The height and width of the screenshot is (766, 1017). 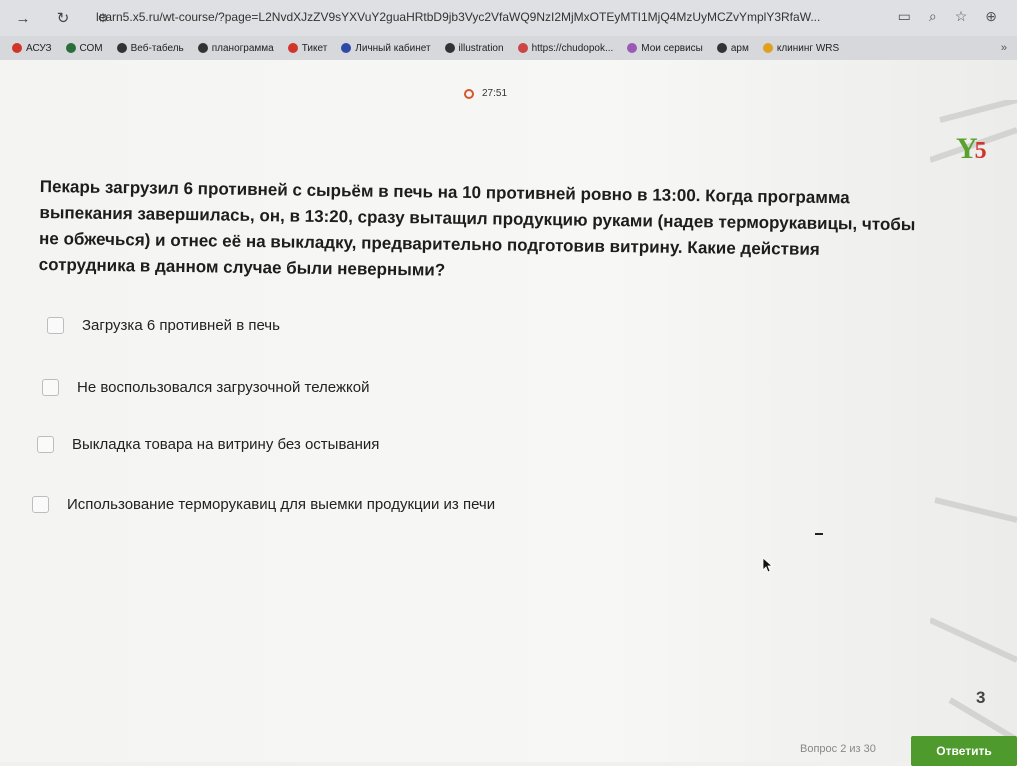 I want to click on timer-value: 27:51, so click(x=495, y=93).